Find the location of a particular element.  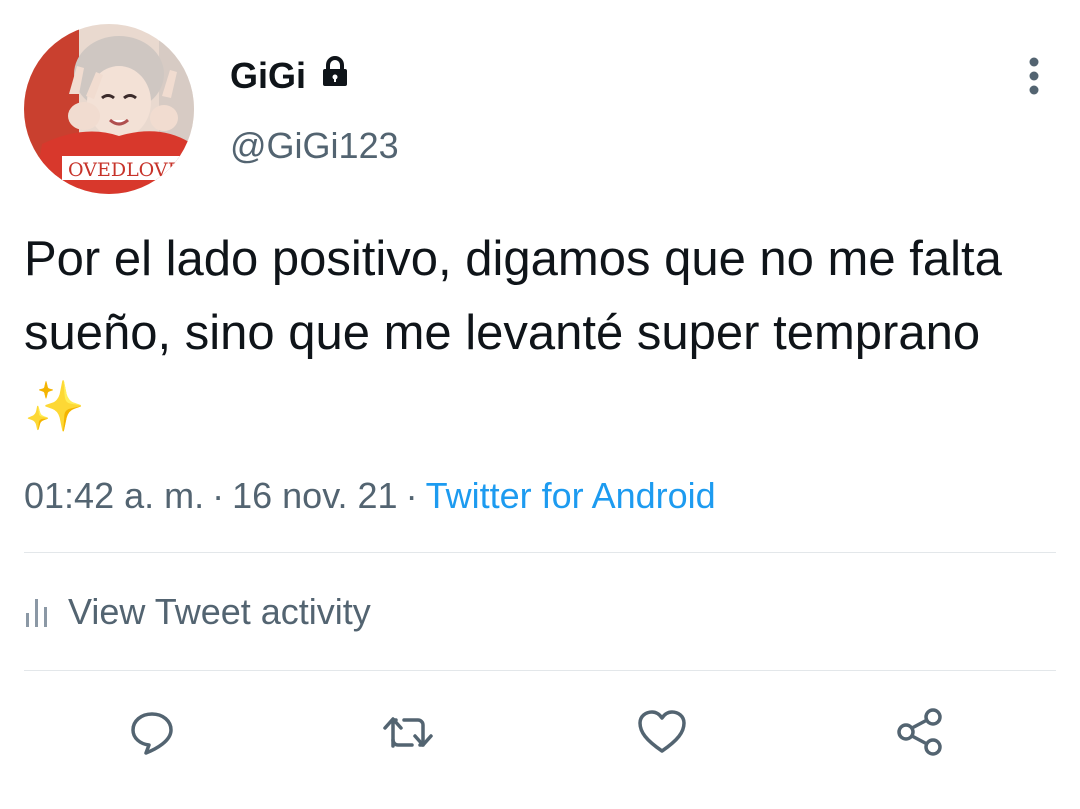

tweet-source-link: Twitter for Android is located at coordinates (571, 495).